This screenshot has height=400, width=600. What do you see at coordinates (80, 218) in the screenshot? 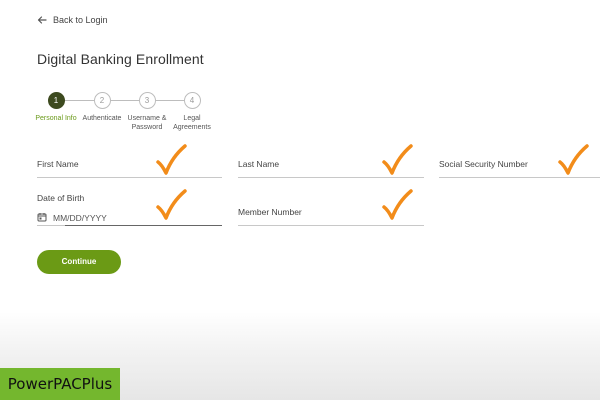
I see `date-of-birth-placeholder: MM/DD/YYYY` at bounding box center [80, 218].